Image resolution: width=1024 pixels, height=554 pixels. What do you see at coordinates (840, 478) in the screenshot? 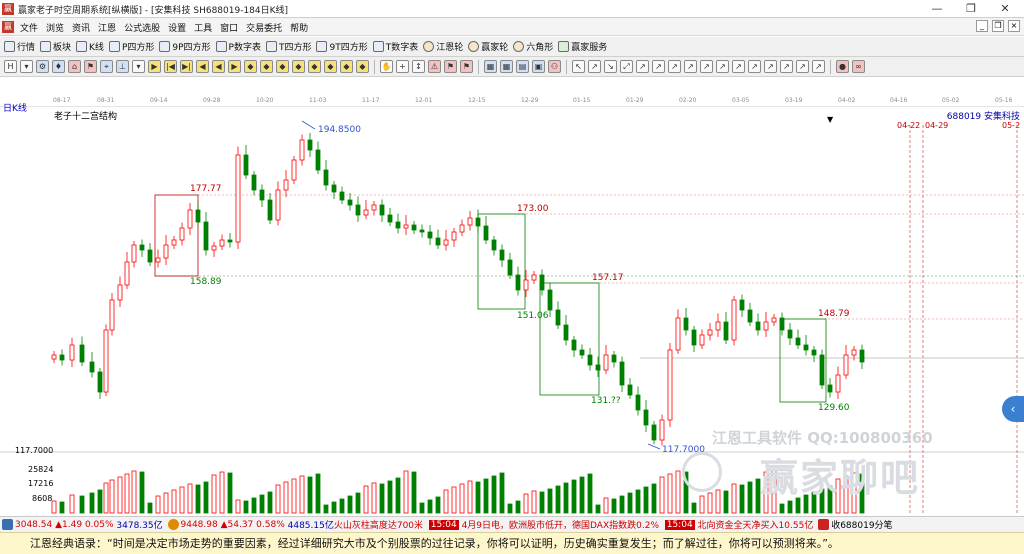
I see `watermark-text-2: 赢家聊吧` at bounding box center [840, 478].